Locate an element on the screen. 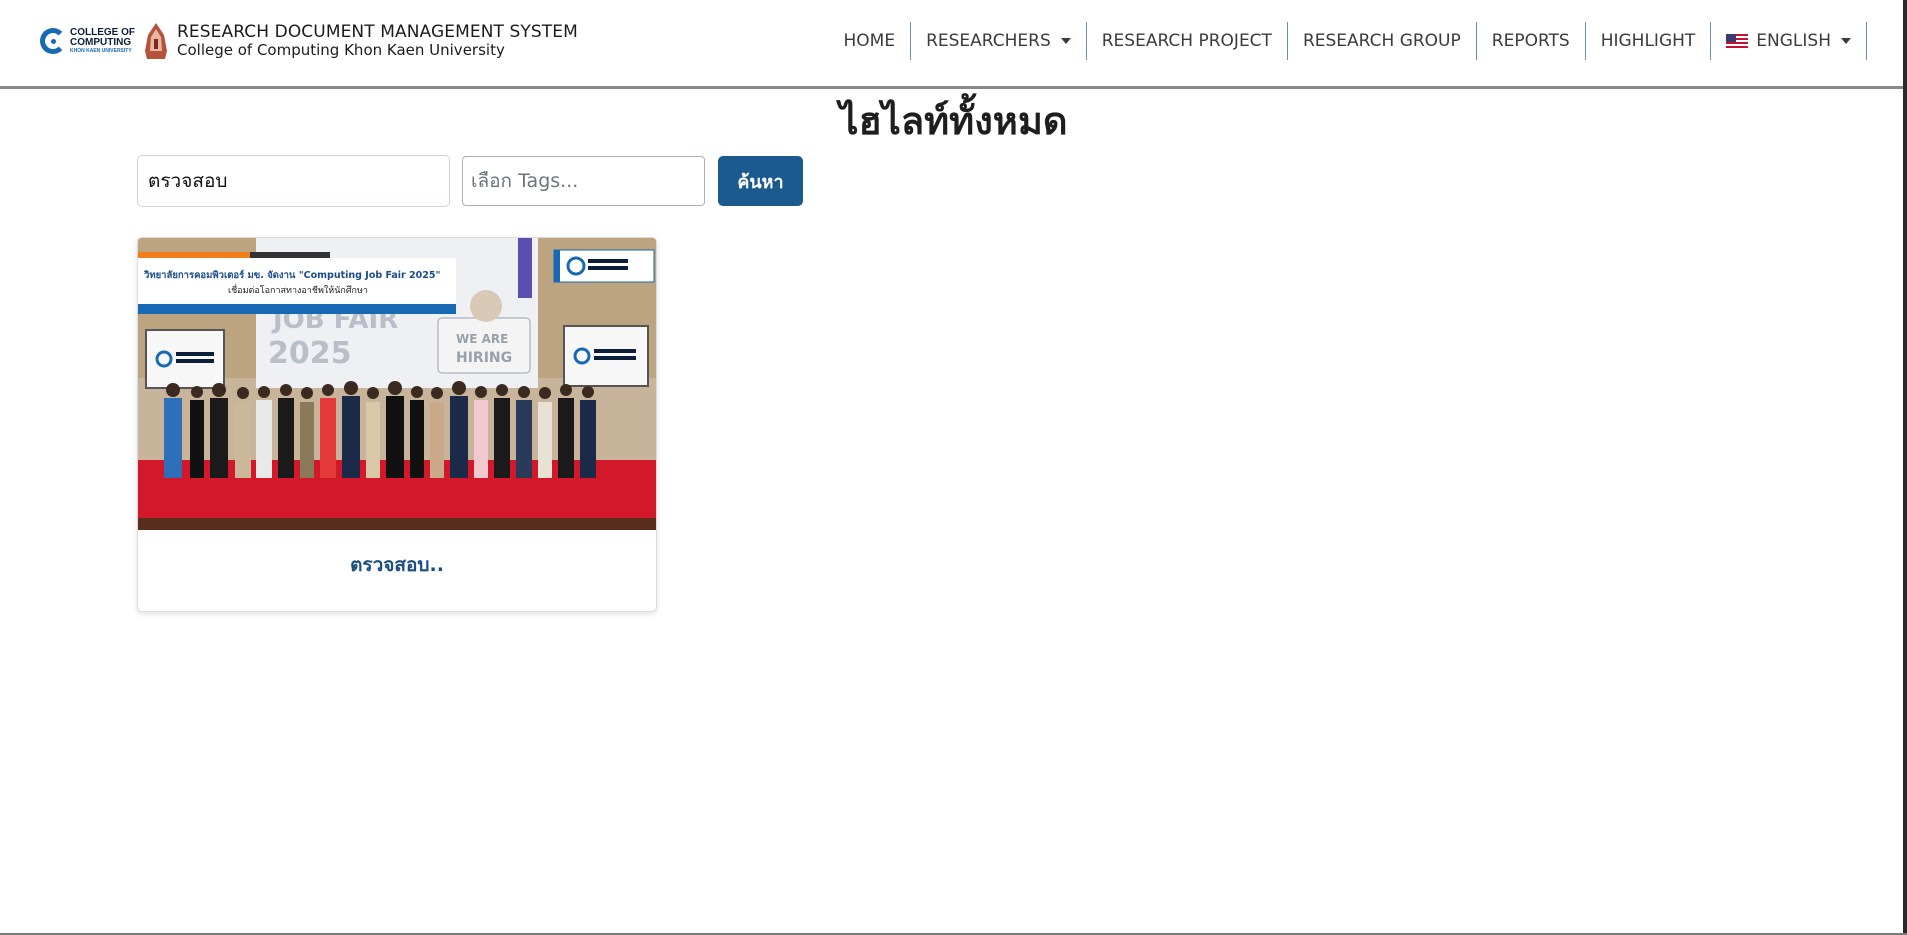 The height and width of the screenshot is (935, 1907). nav-home-label: HOME is located at coordinates (869, 41).